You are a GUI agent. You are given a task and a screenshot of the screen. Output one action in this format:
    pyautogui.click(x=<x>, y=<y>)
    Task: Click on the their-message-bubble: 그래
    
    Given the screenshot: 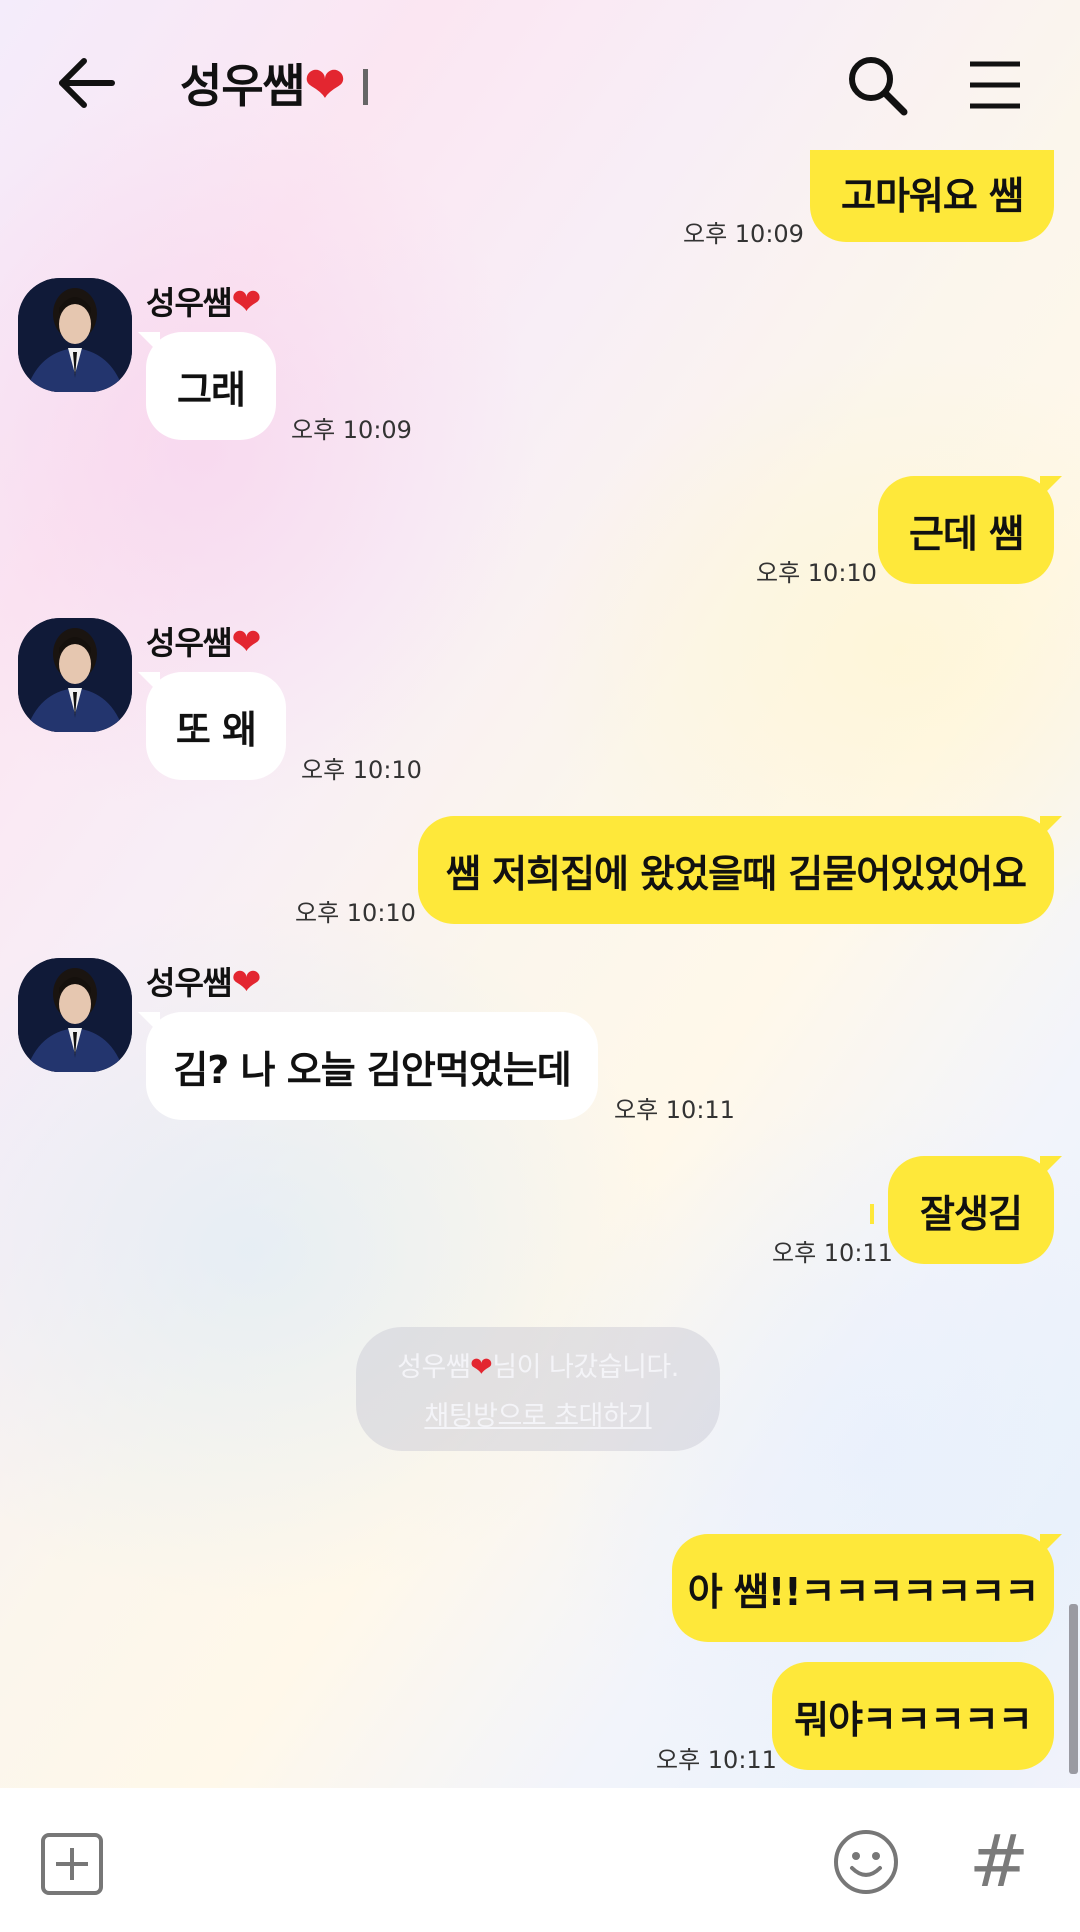 What is the action you would take?
    pyautogui.click(x=207, y=386)
    